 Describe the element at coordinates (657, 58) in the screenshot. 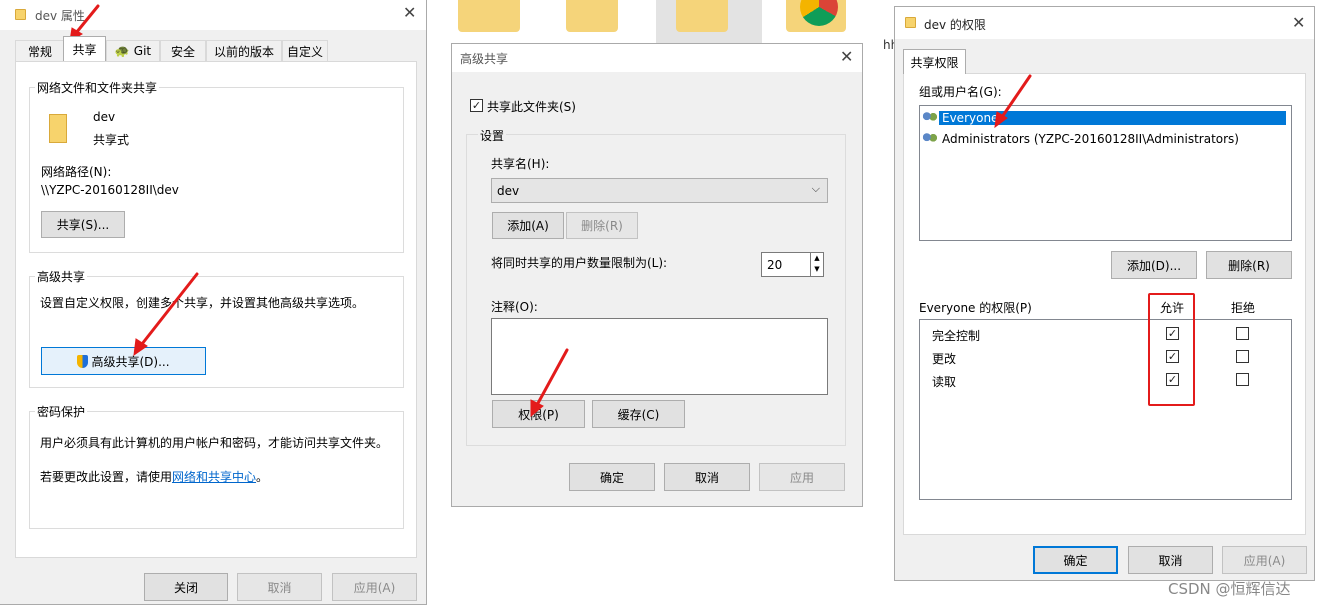

I see `advanced-titlebar: 高级共享 ✕` at that location.